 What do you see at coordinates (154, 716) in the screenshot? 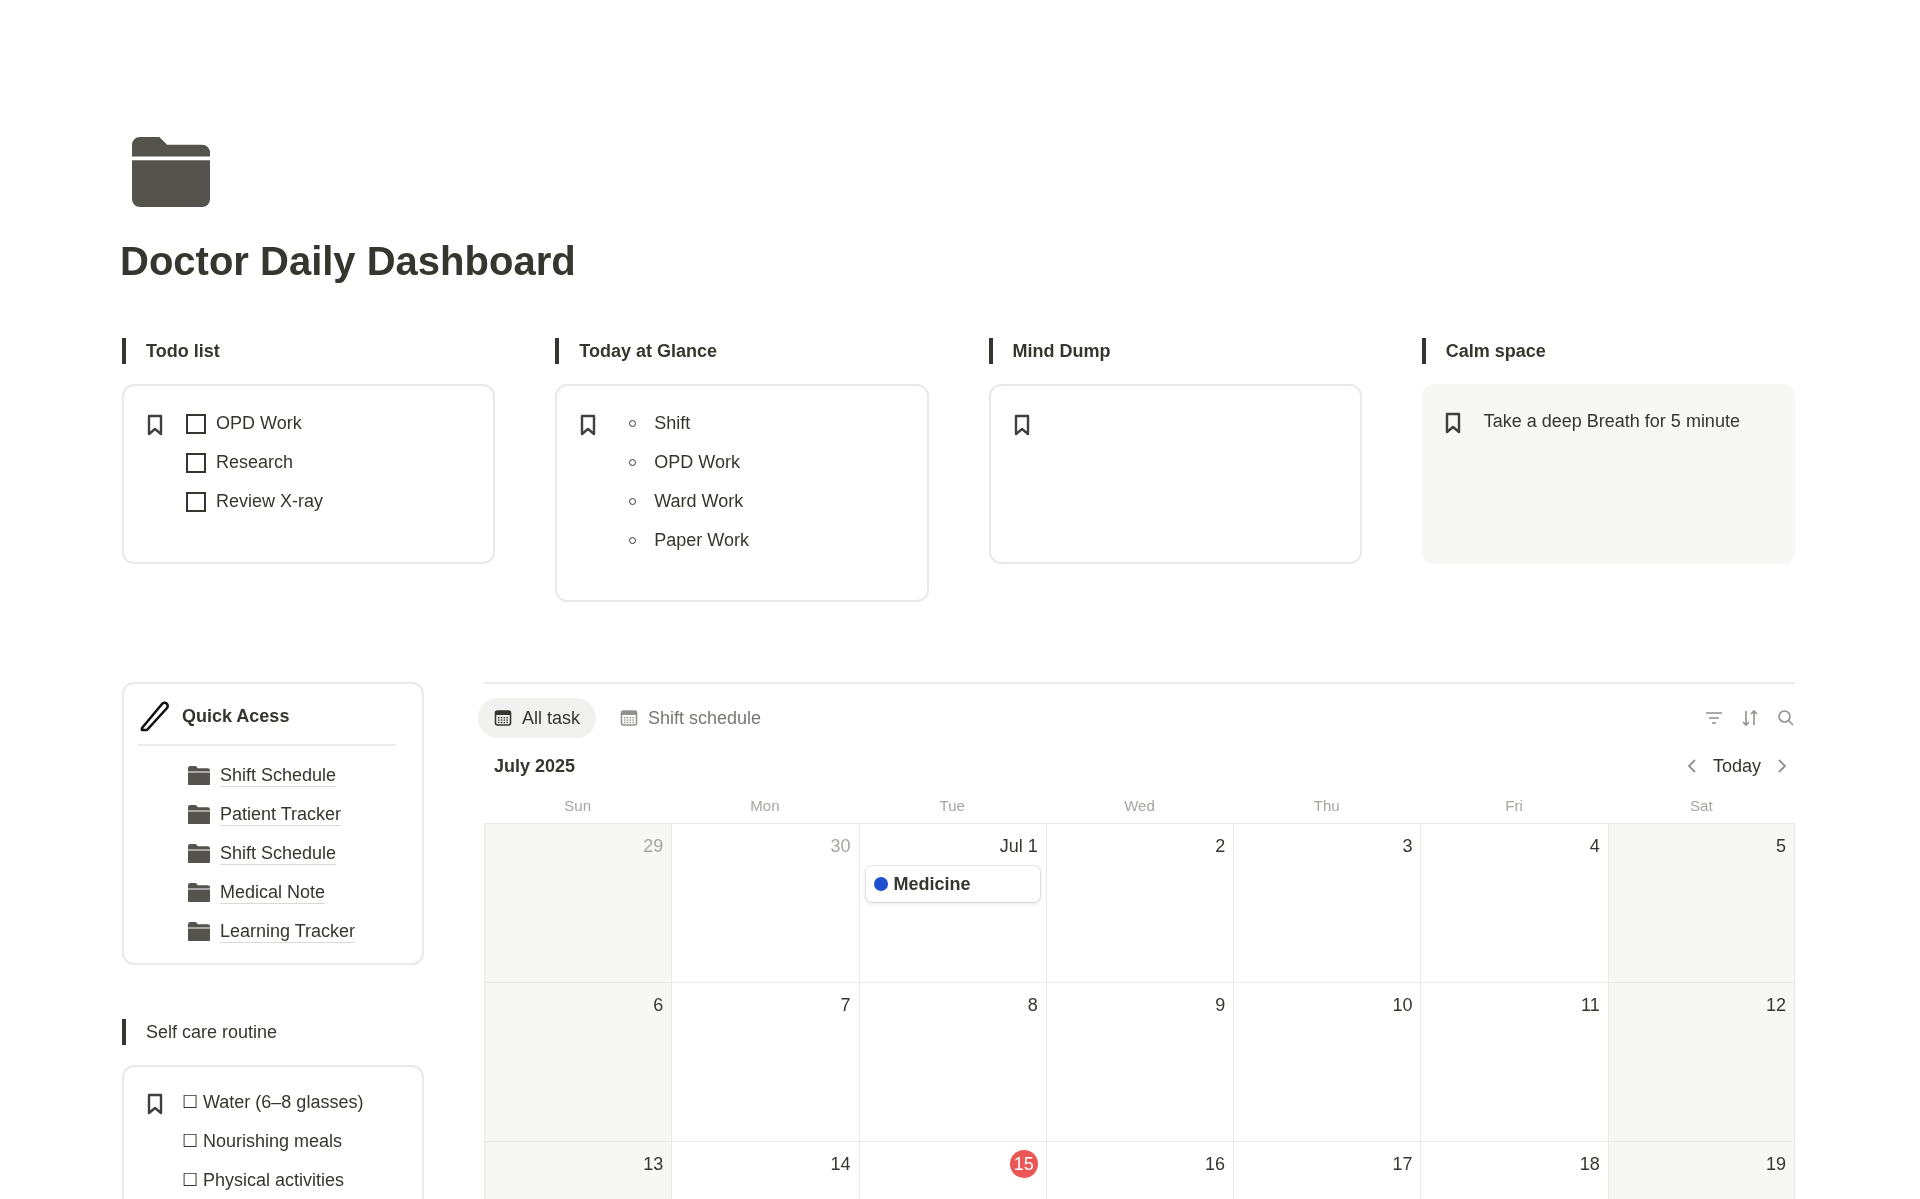
I see `pencil-icon` at bounding box center [154, 716].